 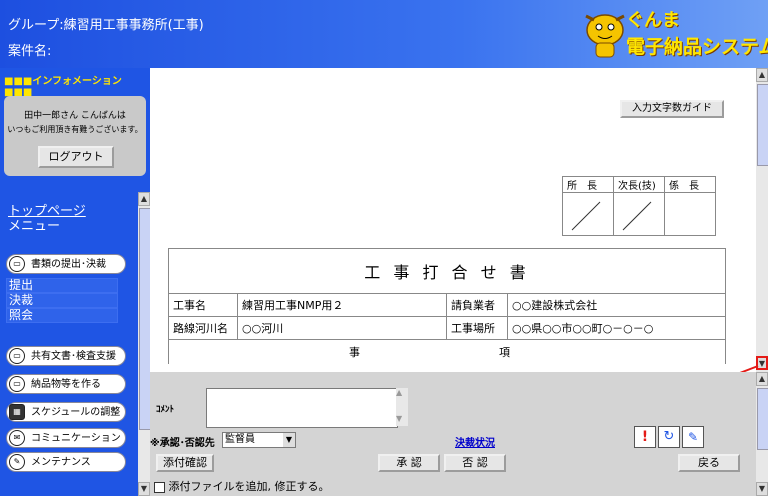 What do you see at coordinates (259, 440) in the screenshot?
I see `approver-select: 監督員 ▼` at bounding box center [259, 440].